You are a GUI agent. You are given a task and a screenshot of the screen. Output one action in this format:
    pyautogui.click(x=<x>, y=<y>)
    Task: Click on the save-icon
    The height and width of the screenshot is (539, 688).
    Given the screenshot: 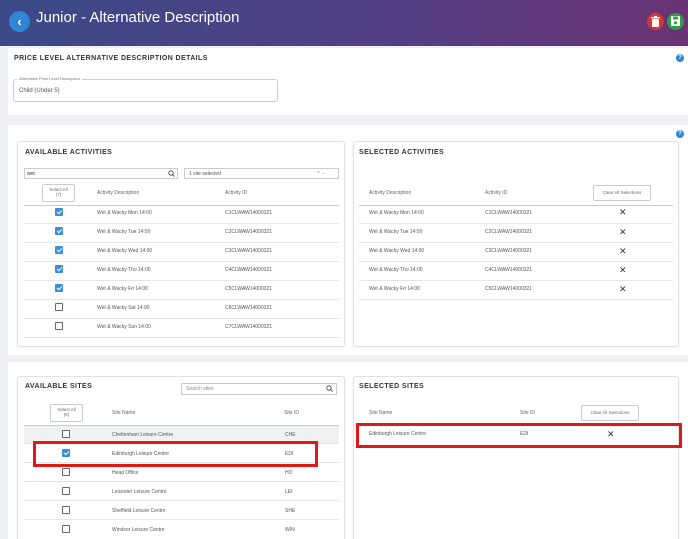 What is the action you would take?
    pyautogui.click(x=675, y=21)
    